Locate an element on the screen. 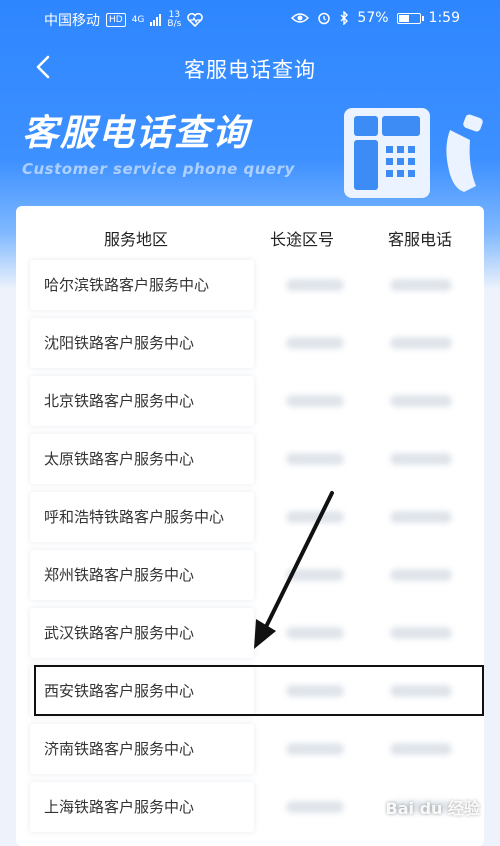 The height and width of the screenshot is (846, 500). region-cell: 上海铁路客户服务中心 is located at coordinates (142, 807).